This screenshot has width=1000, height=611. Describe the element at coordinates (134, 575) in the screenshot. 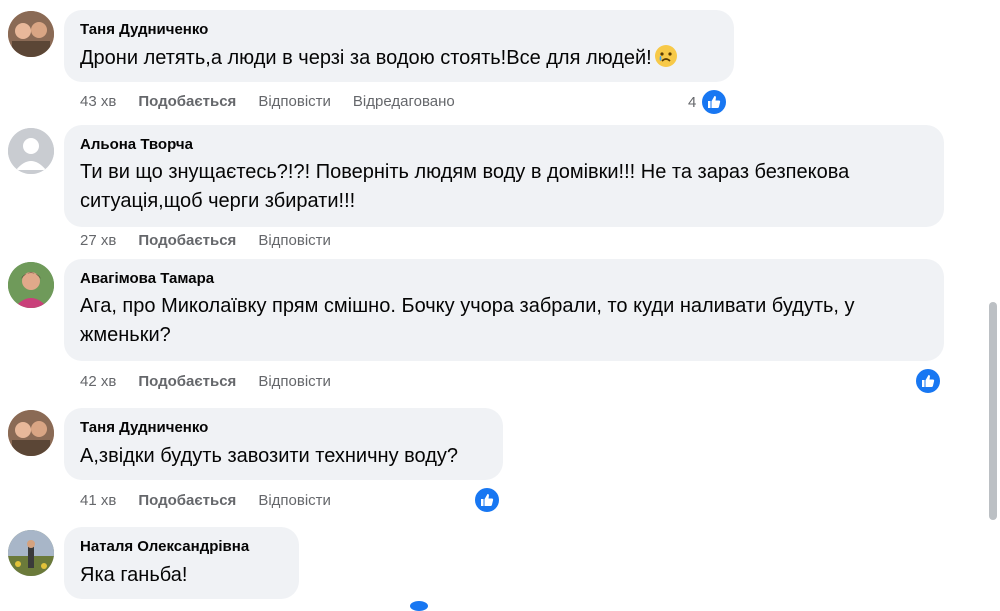

I see `comment-text: Яка ганьба!` at that location.